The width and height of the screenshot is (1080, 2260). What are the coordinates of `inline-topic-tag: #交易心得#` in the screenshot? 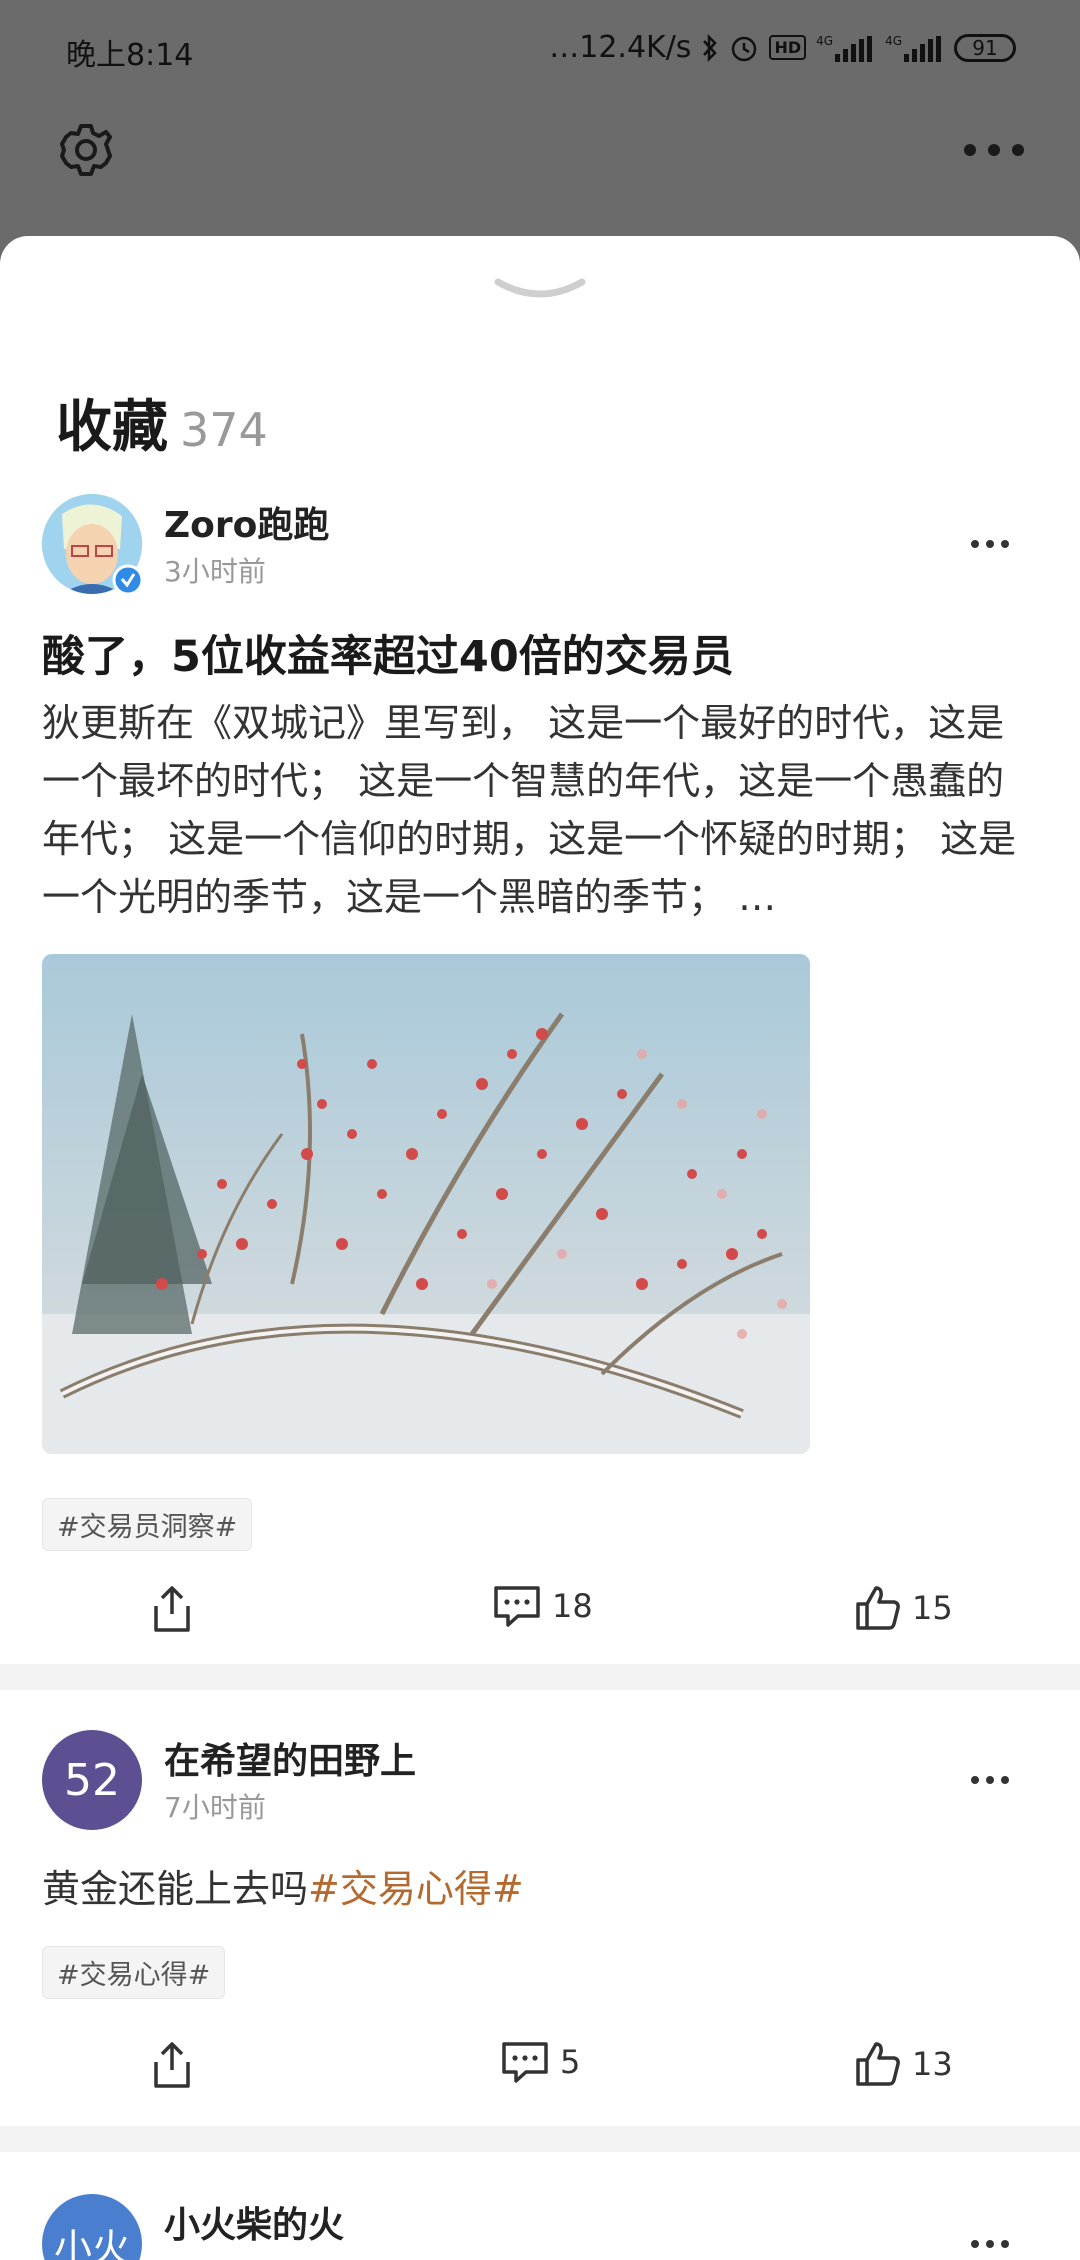 It's located at (416, 1889).